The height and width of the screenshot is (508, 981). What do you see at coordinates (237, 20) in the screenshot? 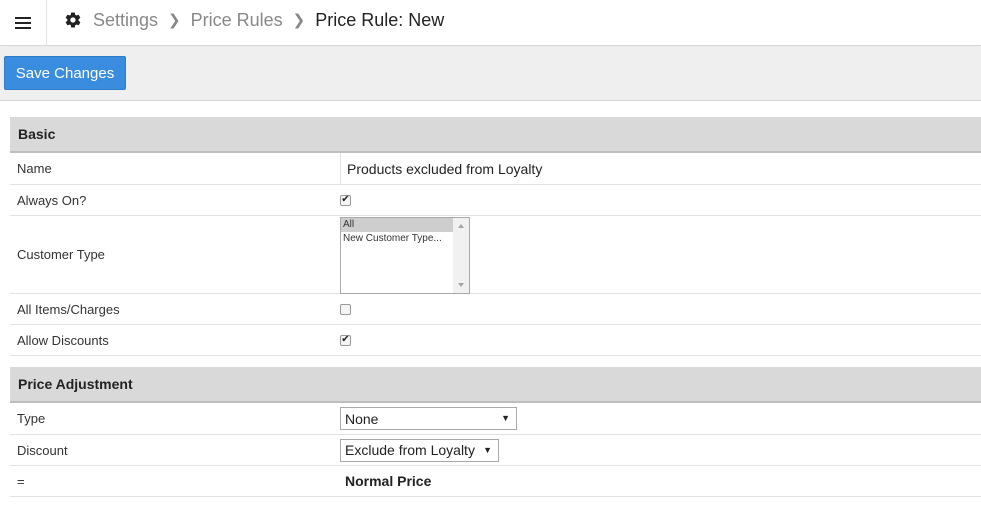
I see `breadcrumb-price-rules: Price Rules` at bounding box center [237, 20].